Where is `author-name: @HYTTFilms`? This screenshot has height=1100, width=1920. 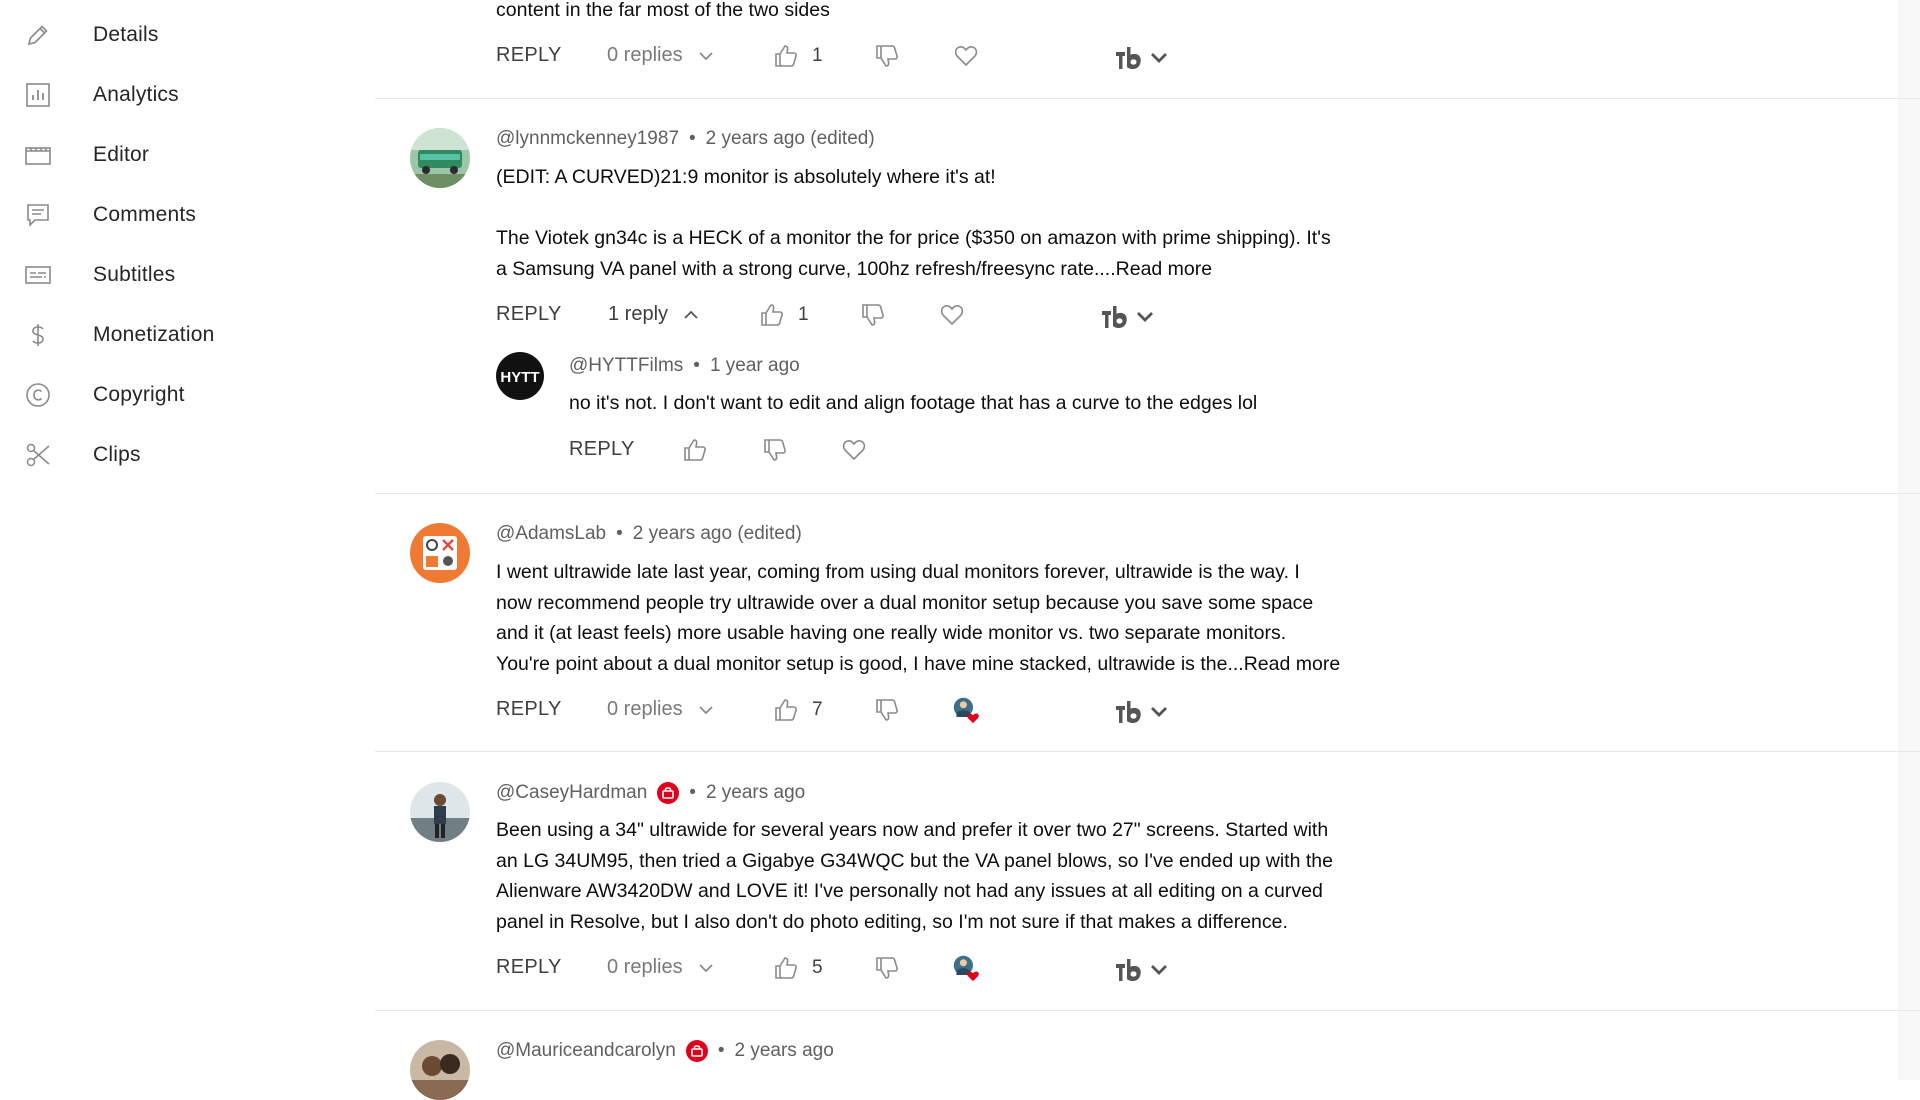 author-name: @HYTTFilms is located at coordinates (626, 366).